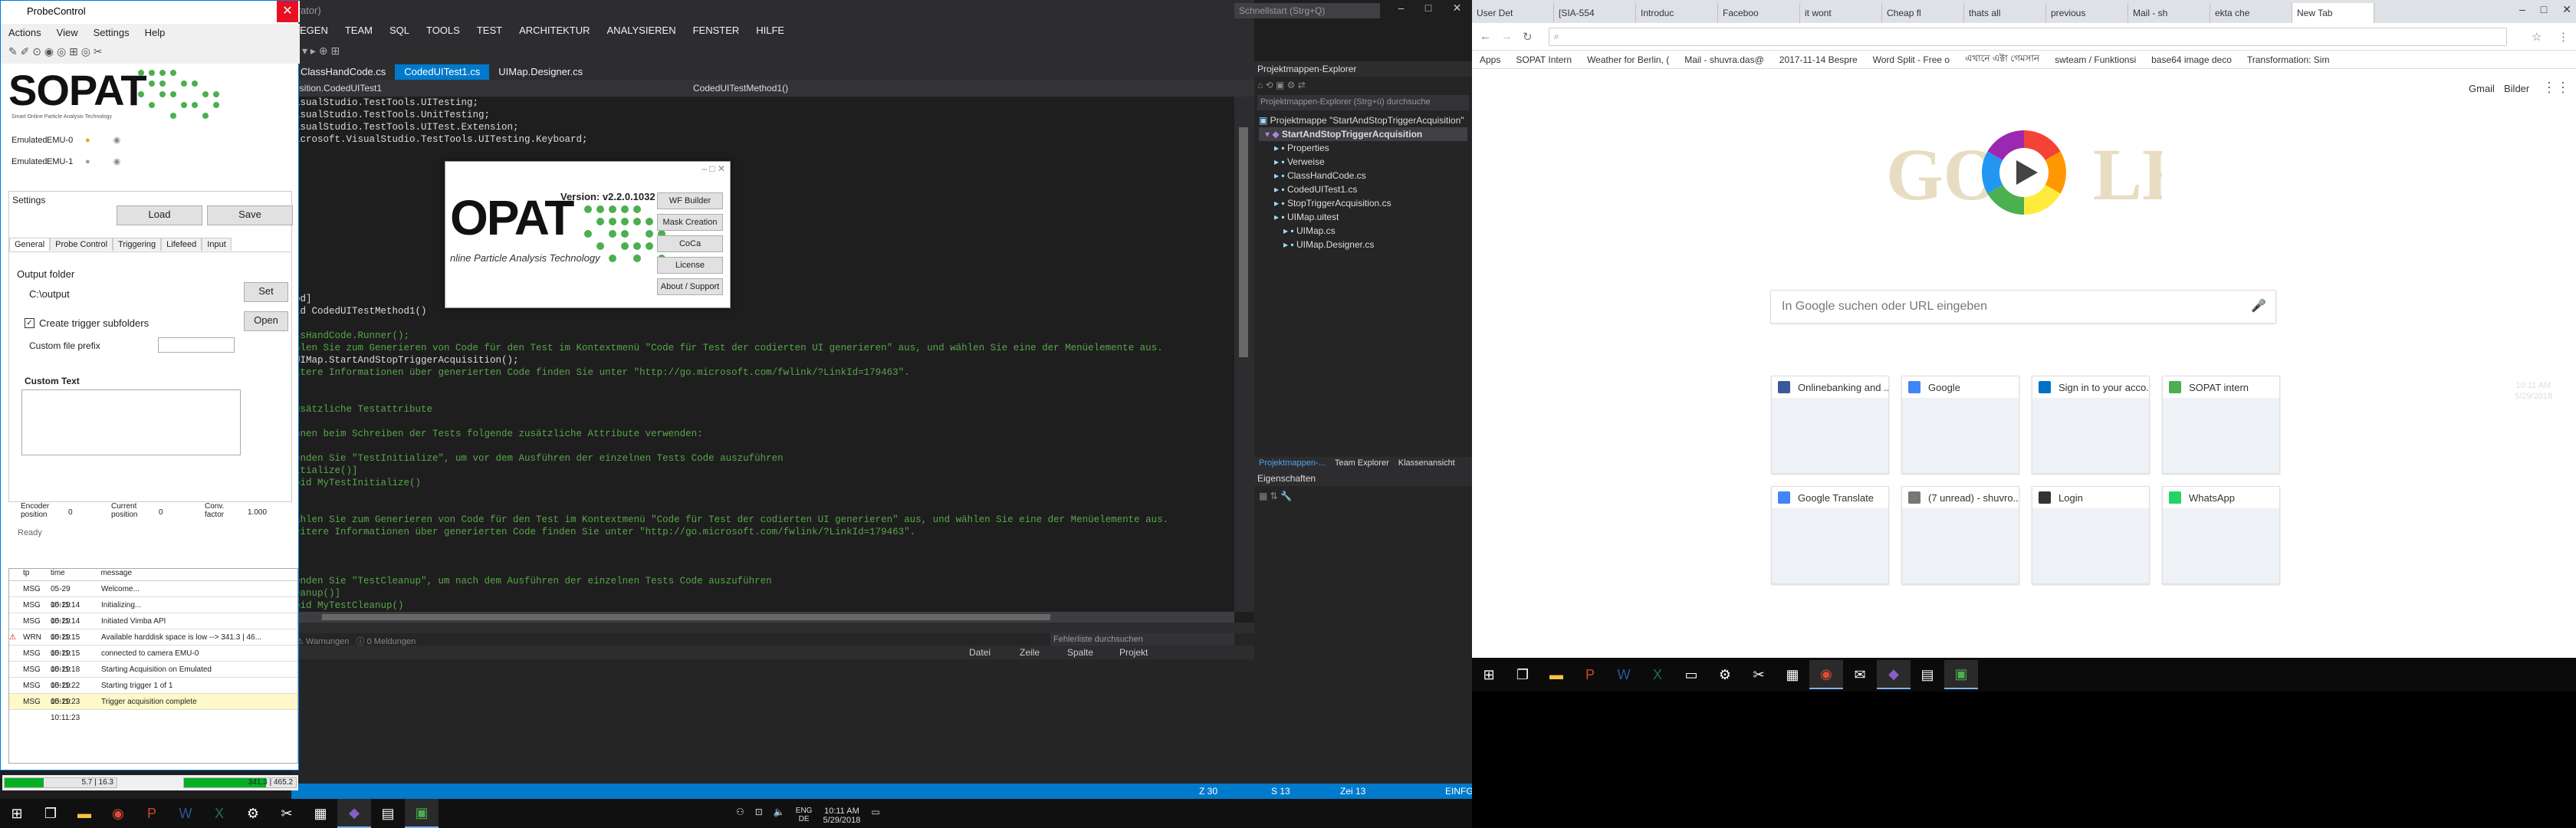 Image resolution: width=2576 pixels, height=828 pixels. What do you see at coordinates (717, 30) in the screenshot?
I see `vs-menu-item: FENSTER` at bounding box center [717, 30].